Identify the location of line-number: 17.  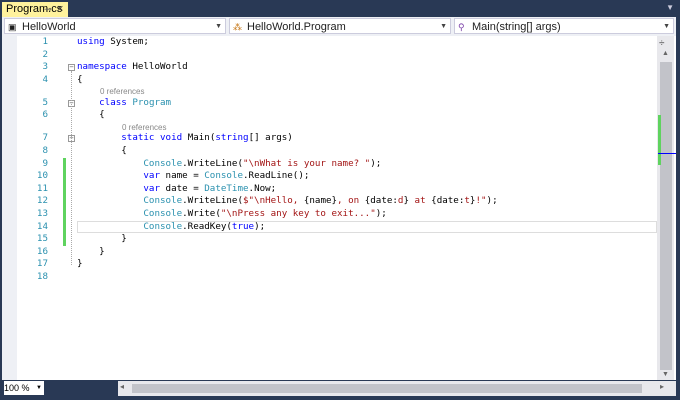
(42, 264).